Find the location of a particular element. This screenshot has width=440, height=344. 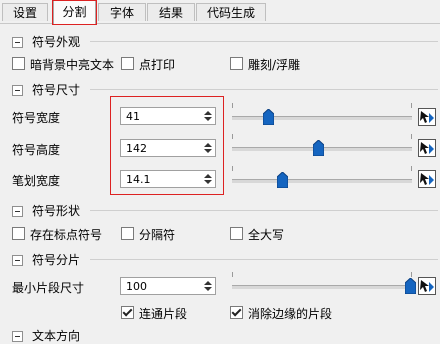

spinbox-value: 100 is located at coordinates (136, 286).